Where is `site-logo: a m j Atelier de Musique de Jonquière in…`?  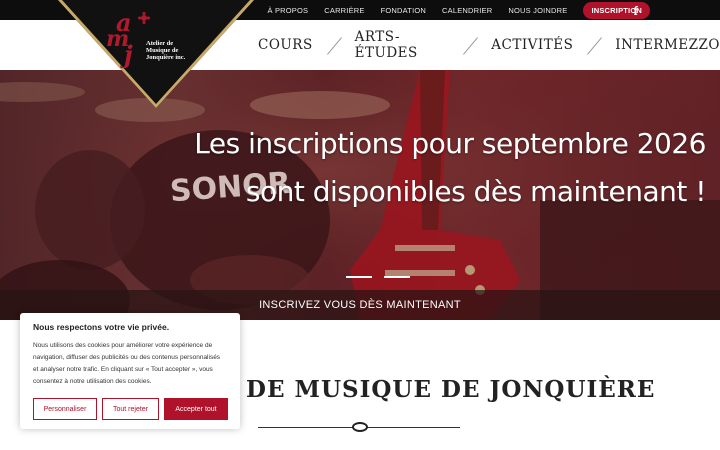
site-logo: a m j Atelier de Musique de Jonquière in… is located at coordinates (156, 54).